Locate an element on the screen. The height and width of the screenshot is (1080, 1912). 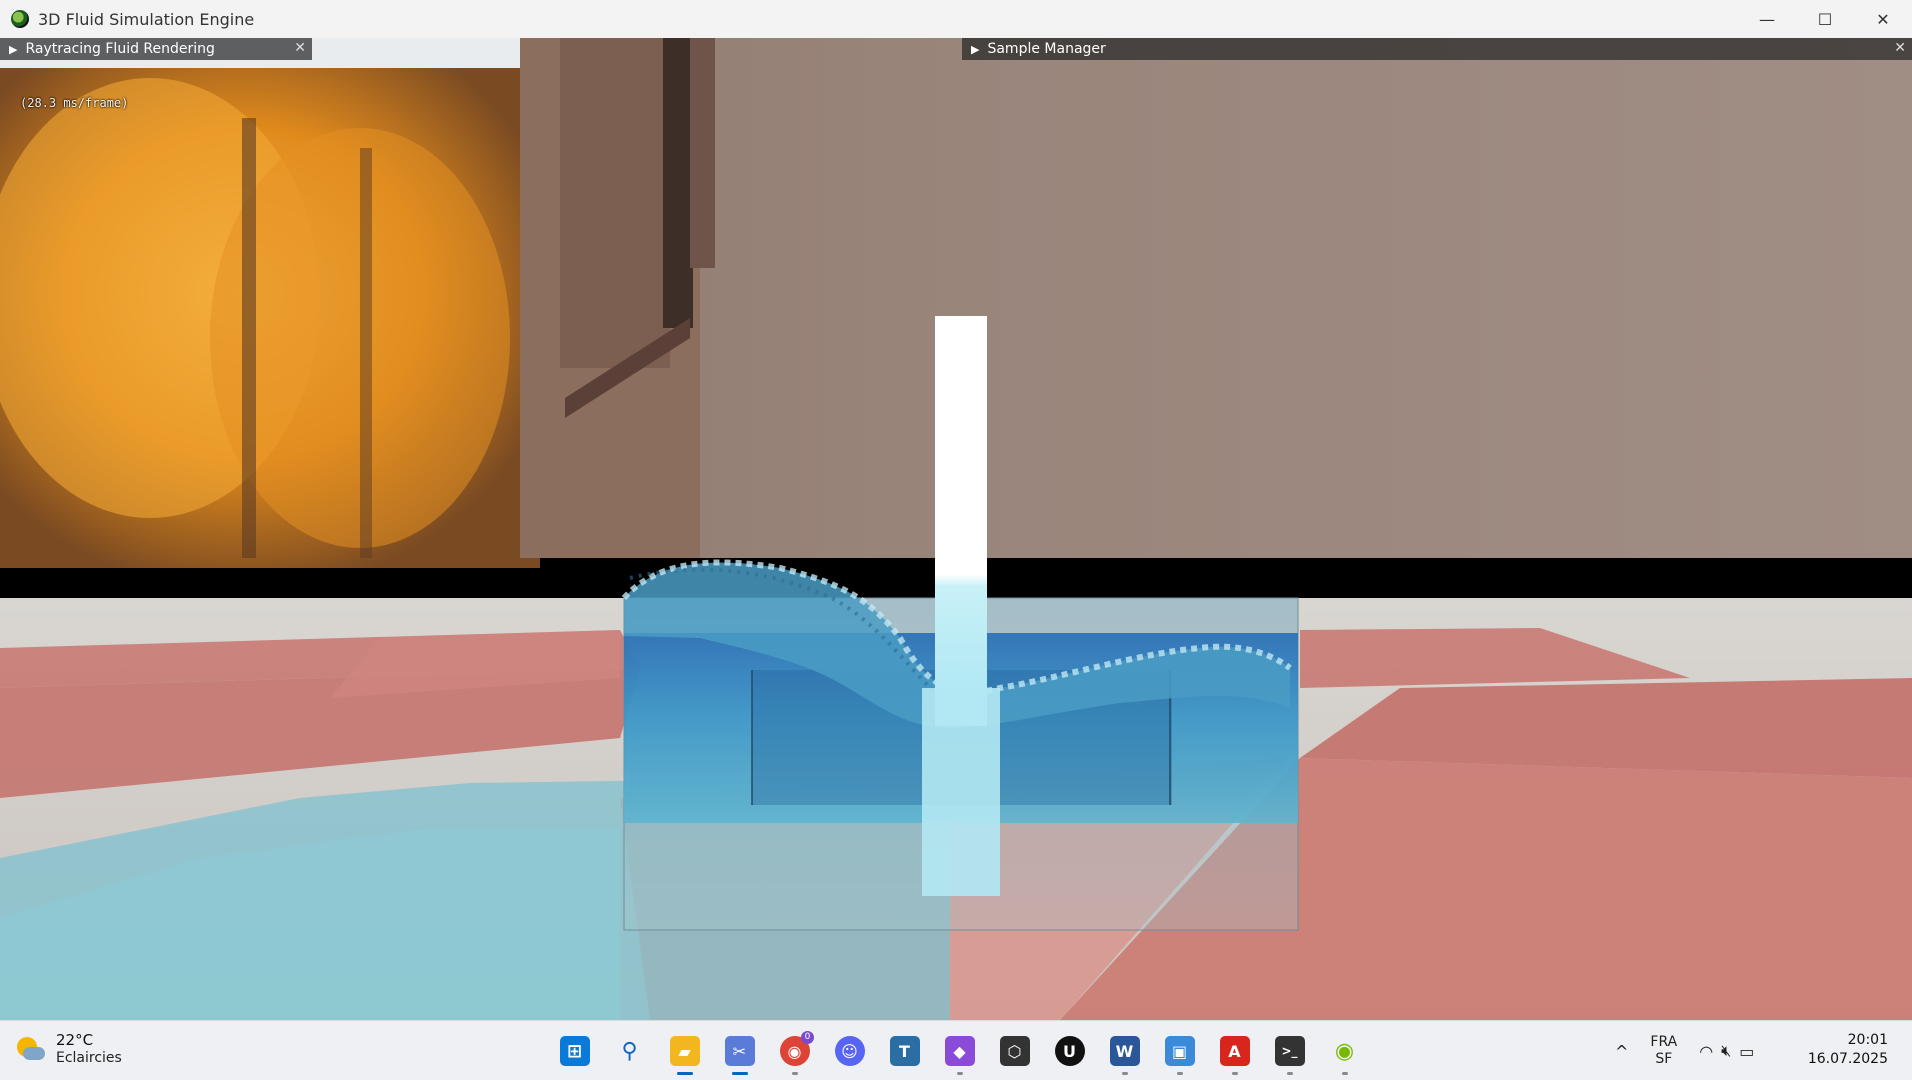
unreal-engine-button: U is located at coordinates (1069, 1051).